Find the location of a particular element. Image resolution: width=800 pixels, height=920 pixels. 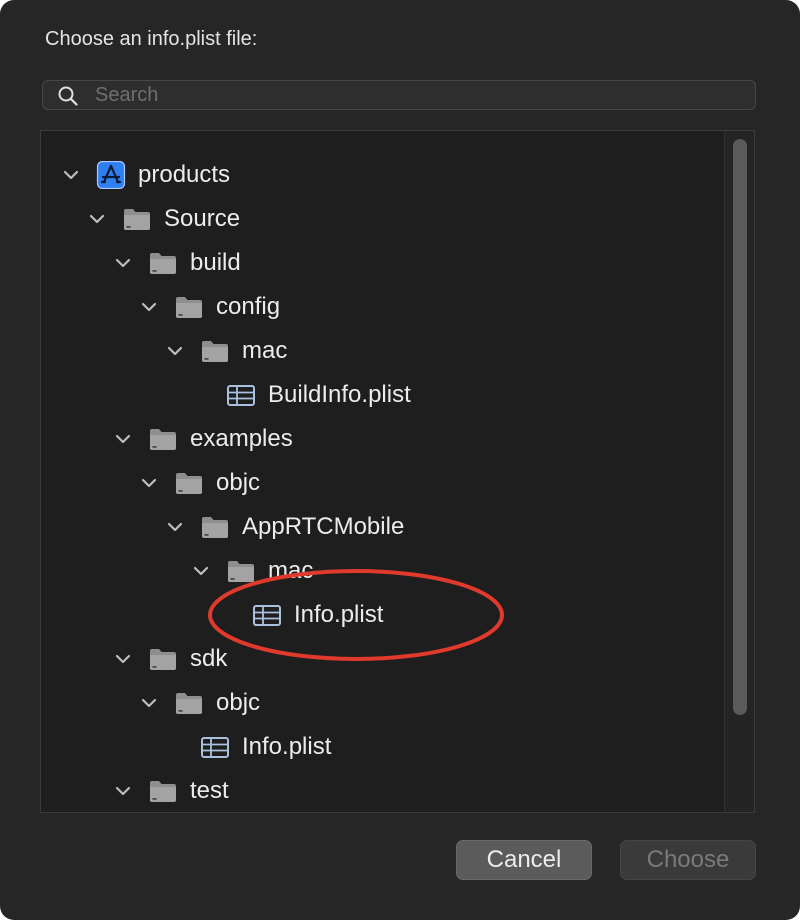

search-input is located at coordinates (415, 95).